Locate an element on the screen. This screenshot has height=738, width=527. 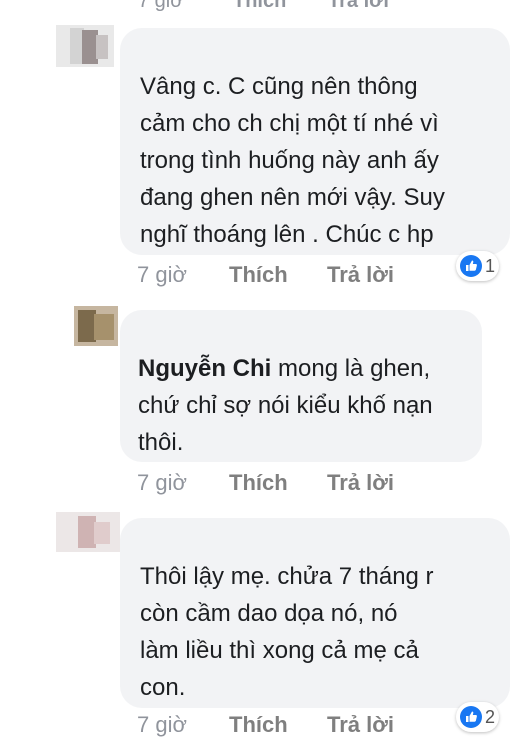
comment-line: chứ chỉ sợ nói kiểu khố nạn is located at coordinates (285, 405).